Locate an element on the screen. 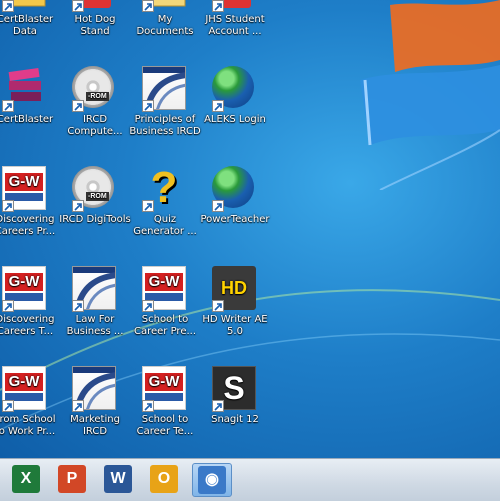  desktop-icon: PowerTeacher is located at coordinates (235, 196).